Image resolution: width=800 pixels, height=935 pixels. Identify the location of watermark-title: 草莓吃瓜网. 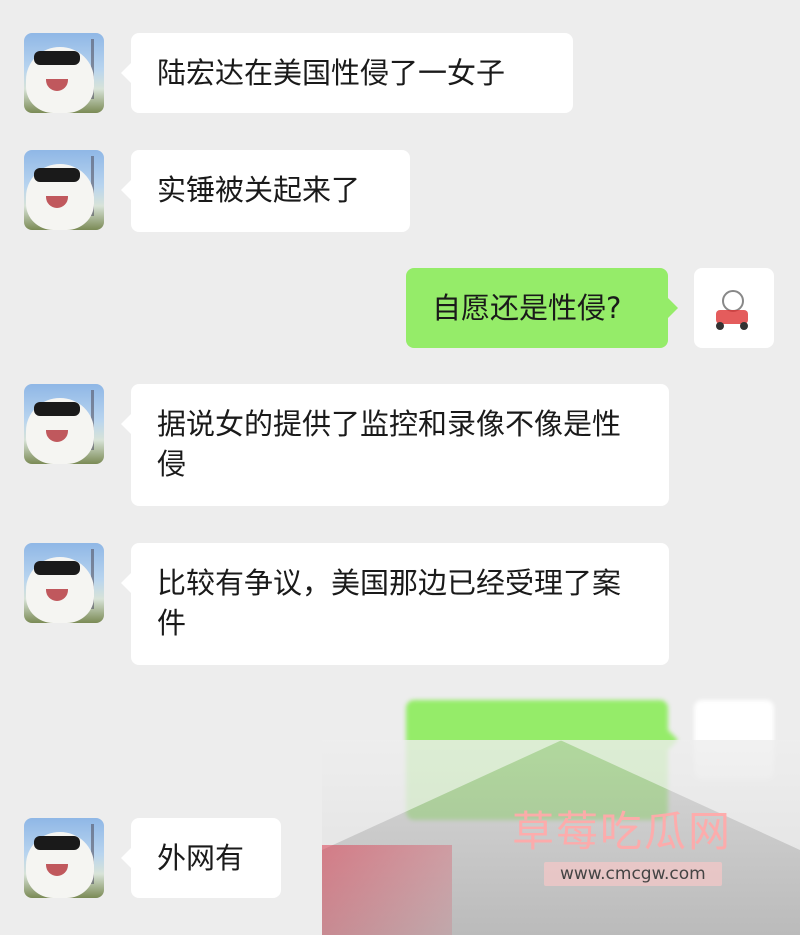
(622, 831).